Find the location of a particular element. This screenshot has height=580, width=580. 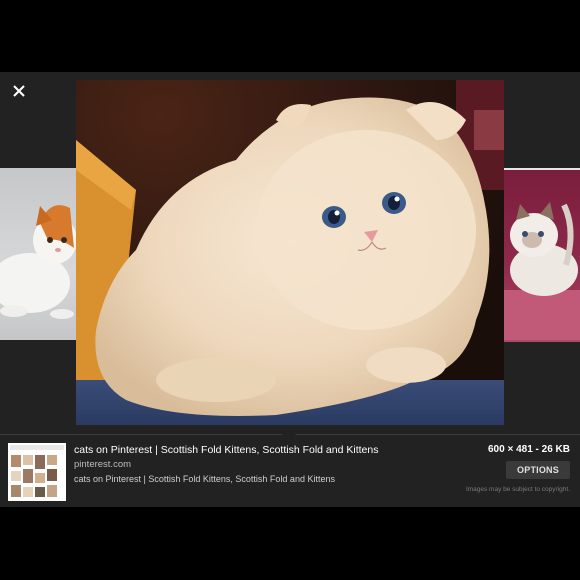

close-icon is located at coordinates (19, 91).